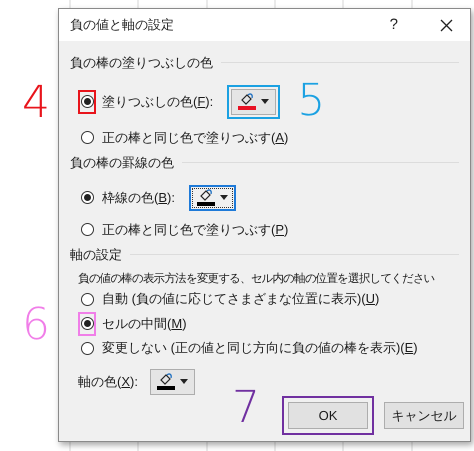 Image resolution: width=474 pixels, height=451 pixels. I want to click on option-label: 変更しない (正の値と同じ方向に負の値の棒を表示)(E), so click(260, 348).